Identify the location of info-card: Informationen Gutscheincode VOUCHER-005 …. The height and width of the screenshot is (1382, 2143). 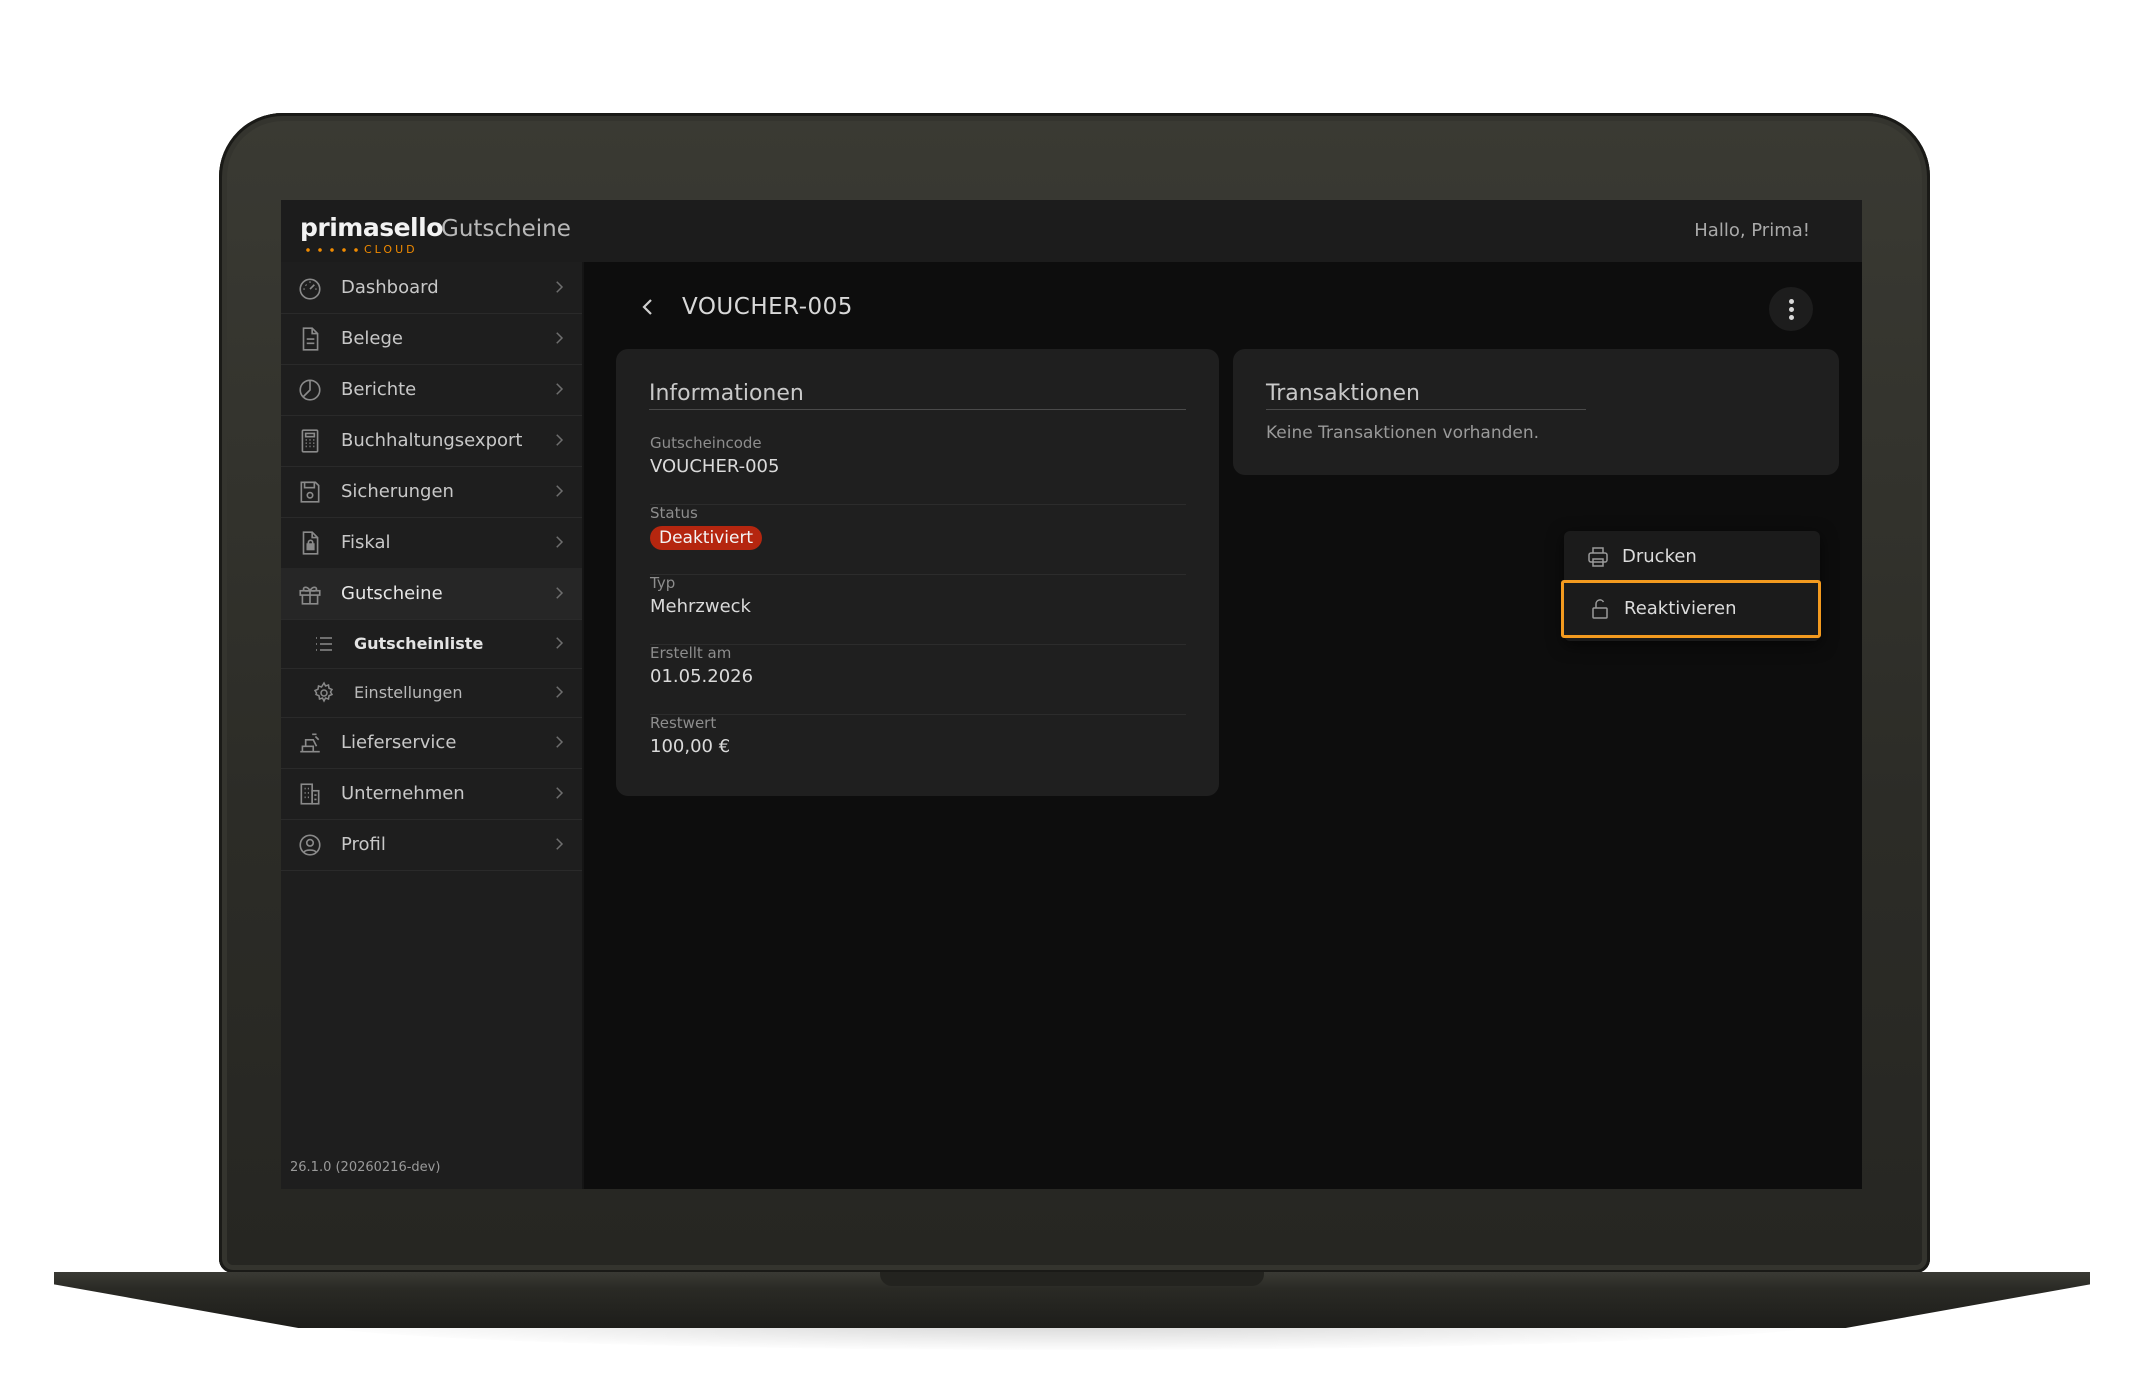
(917, 572).